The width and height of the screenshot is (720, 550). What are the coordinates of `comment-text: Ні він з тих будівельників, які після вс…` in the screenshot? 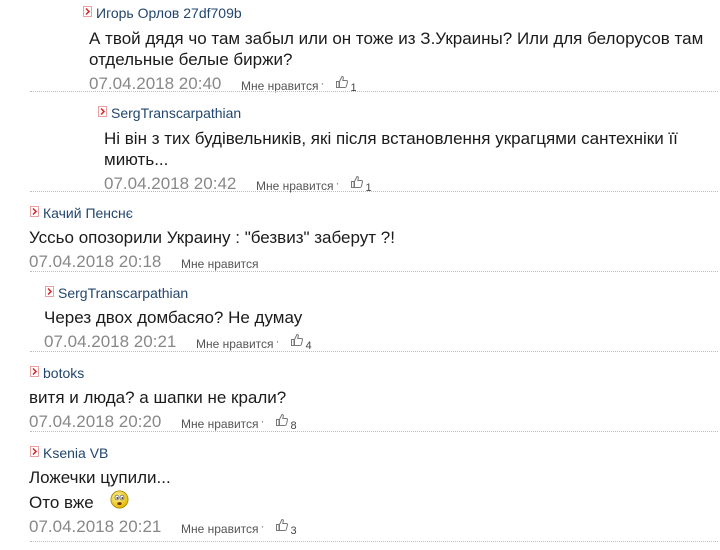 It's located at (411, 149).